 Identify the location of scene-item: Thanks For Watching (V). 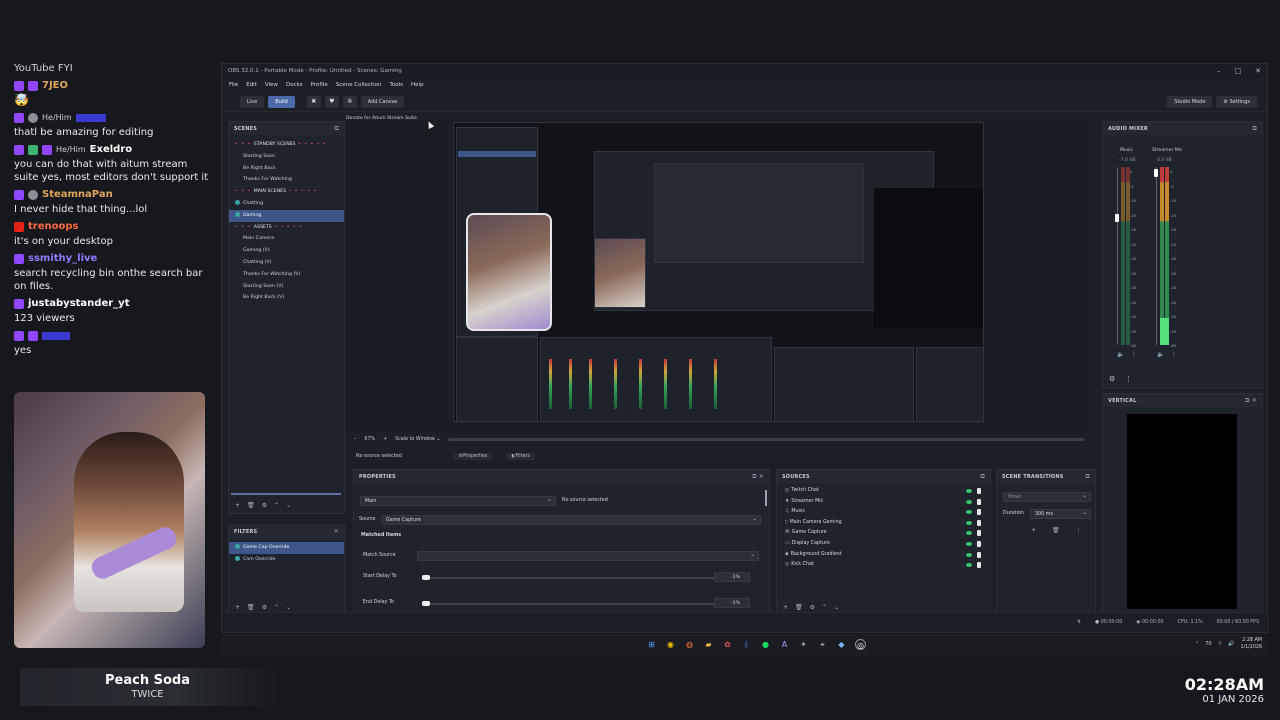
(286, 275).